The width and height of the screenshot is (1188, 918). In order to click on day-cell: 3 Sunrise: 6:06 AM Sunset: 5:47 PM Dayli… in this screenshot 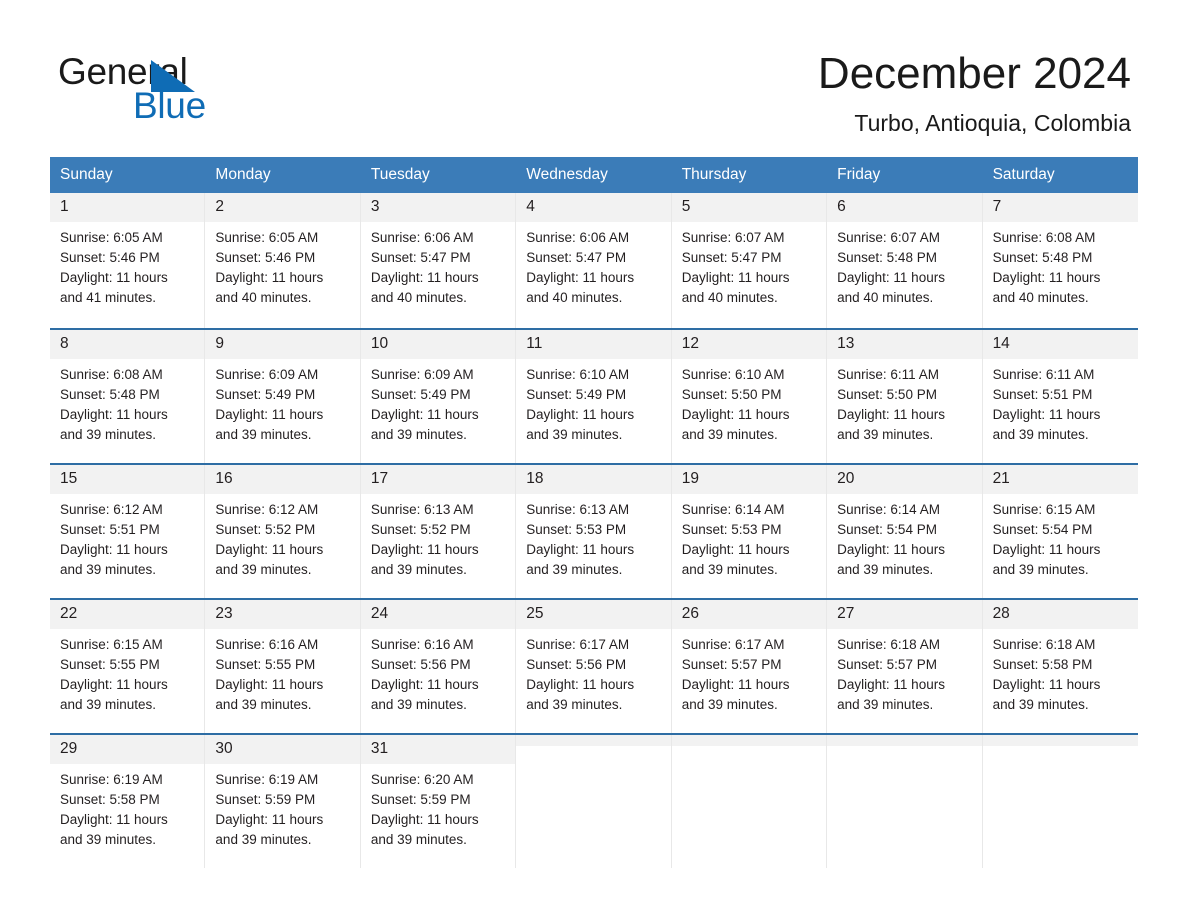, I will do `click(438, 260)`.